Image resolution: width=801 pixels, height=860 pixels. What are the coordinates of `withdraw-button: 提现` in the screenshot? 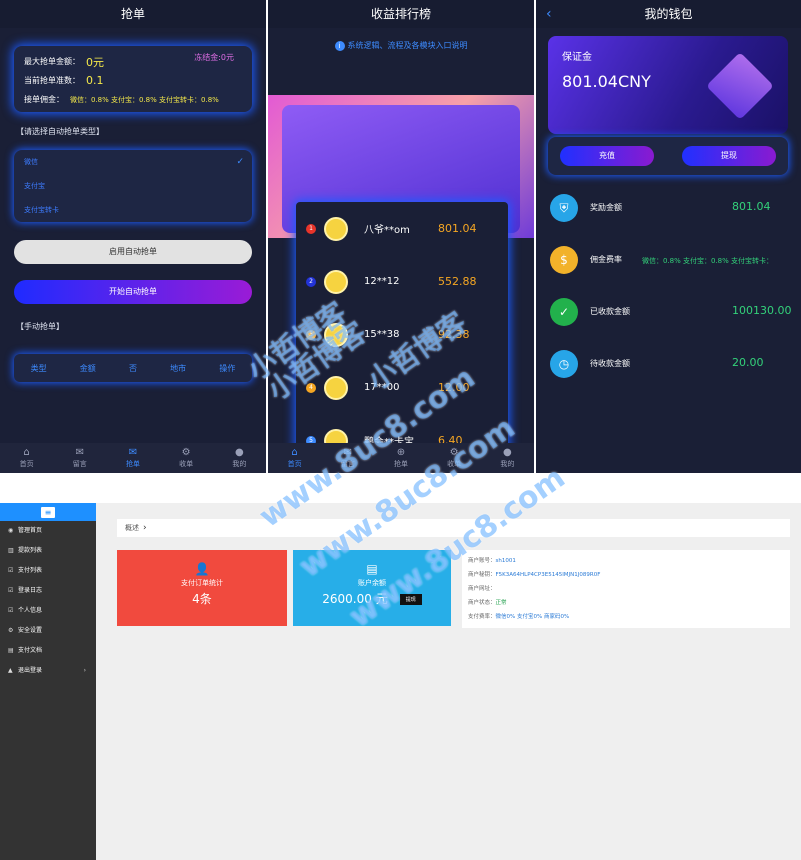 It's located at (729, 156).